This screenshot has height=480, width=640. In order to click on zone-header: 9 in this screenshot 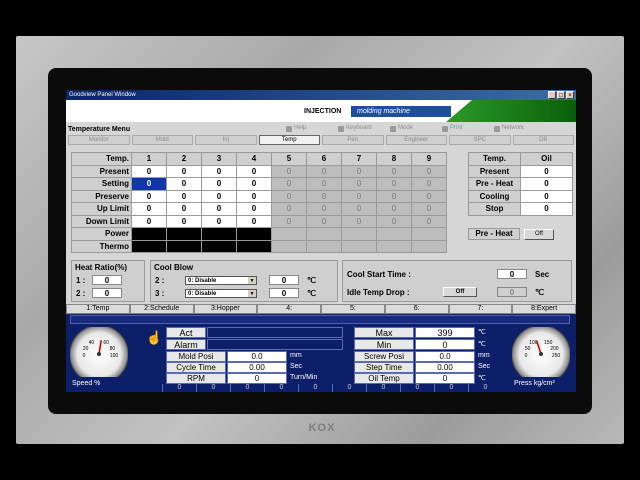, I will do `click(429, 159)`.